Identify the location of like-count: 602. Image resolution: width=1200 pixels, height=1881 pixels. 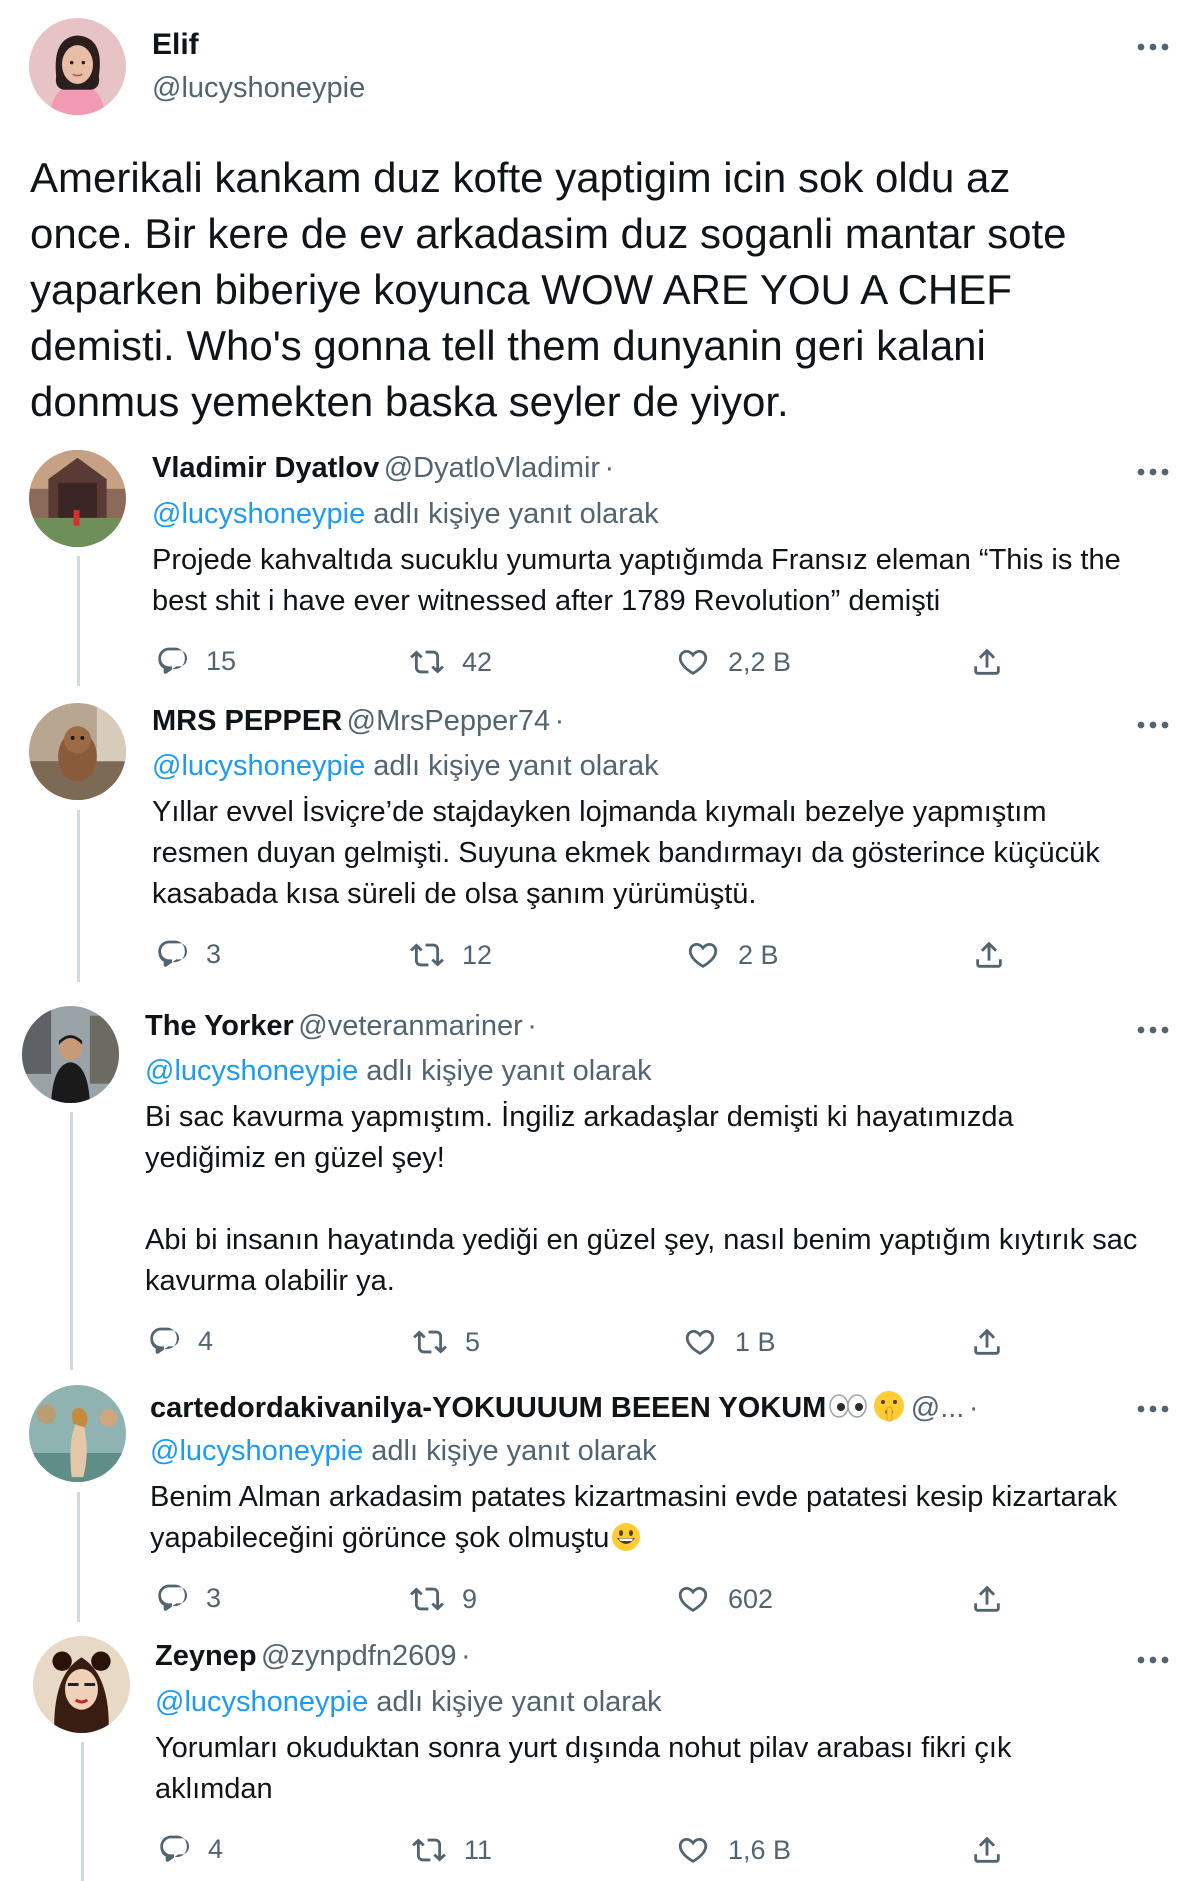
(751, 1598).